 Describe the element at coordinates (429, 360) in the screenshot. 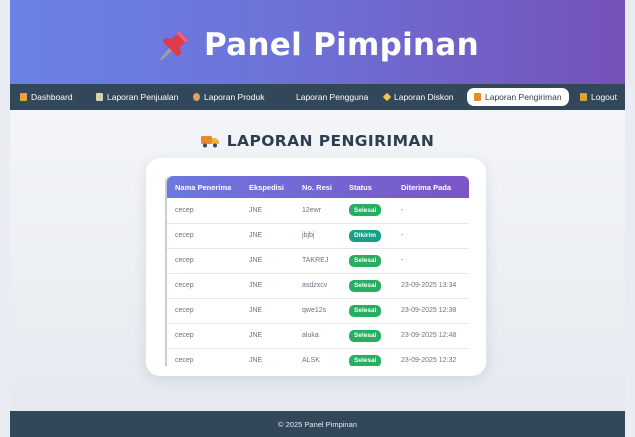

I see `cell-received-at: 23-09-2025 12:32` at that location.